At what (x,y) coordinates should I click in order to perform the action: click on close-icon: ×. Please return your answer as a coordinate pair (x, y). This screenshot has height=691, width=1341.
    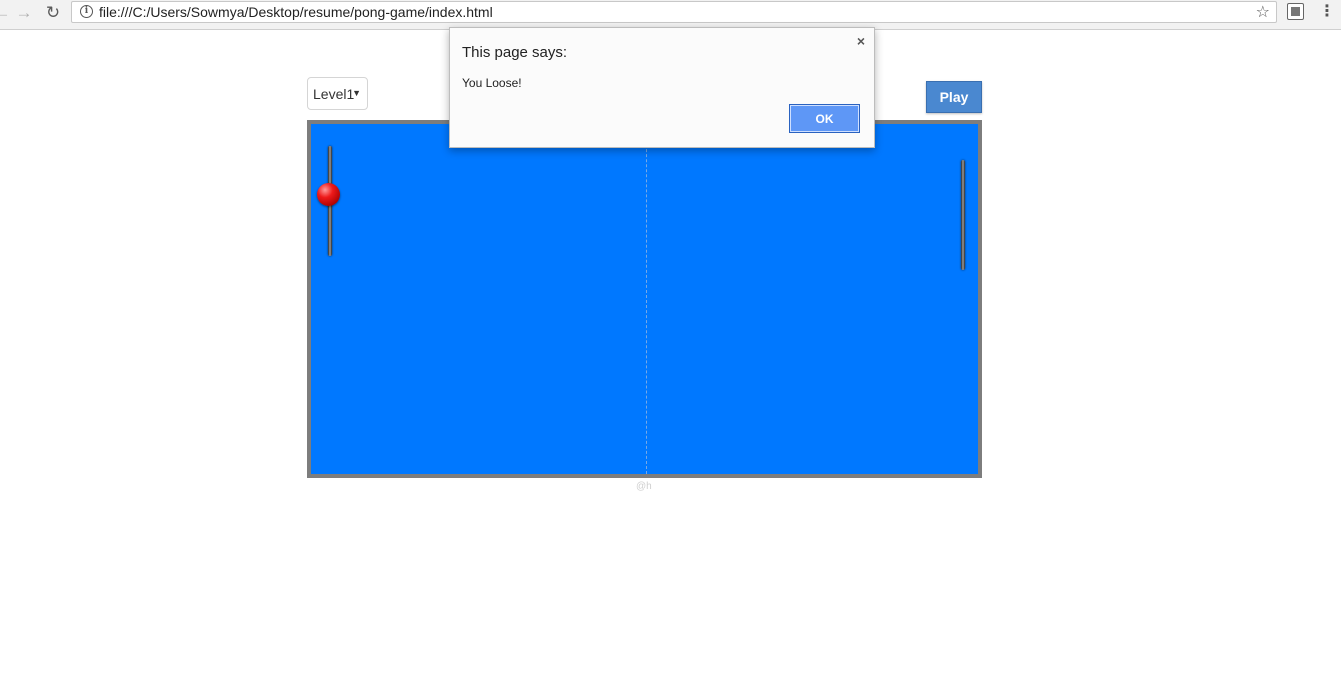
    Looking at the image, I should click on (861, 41).